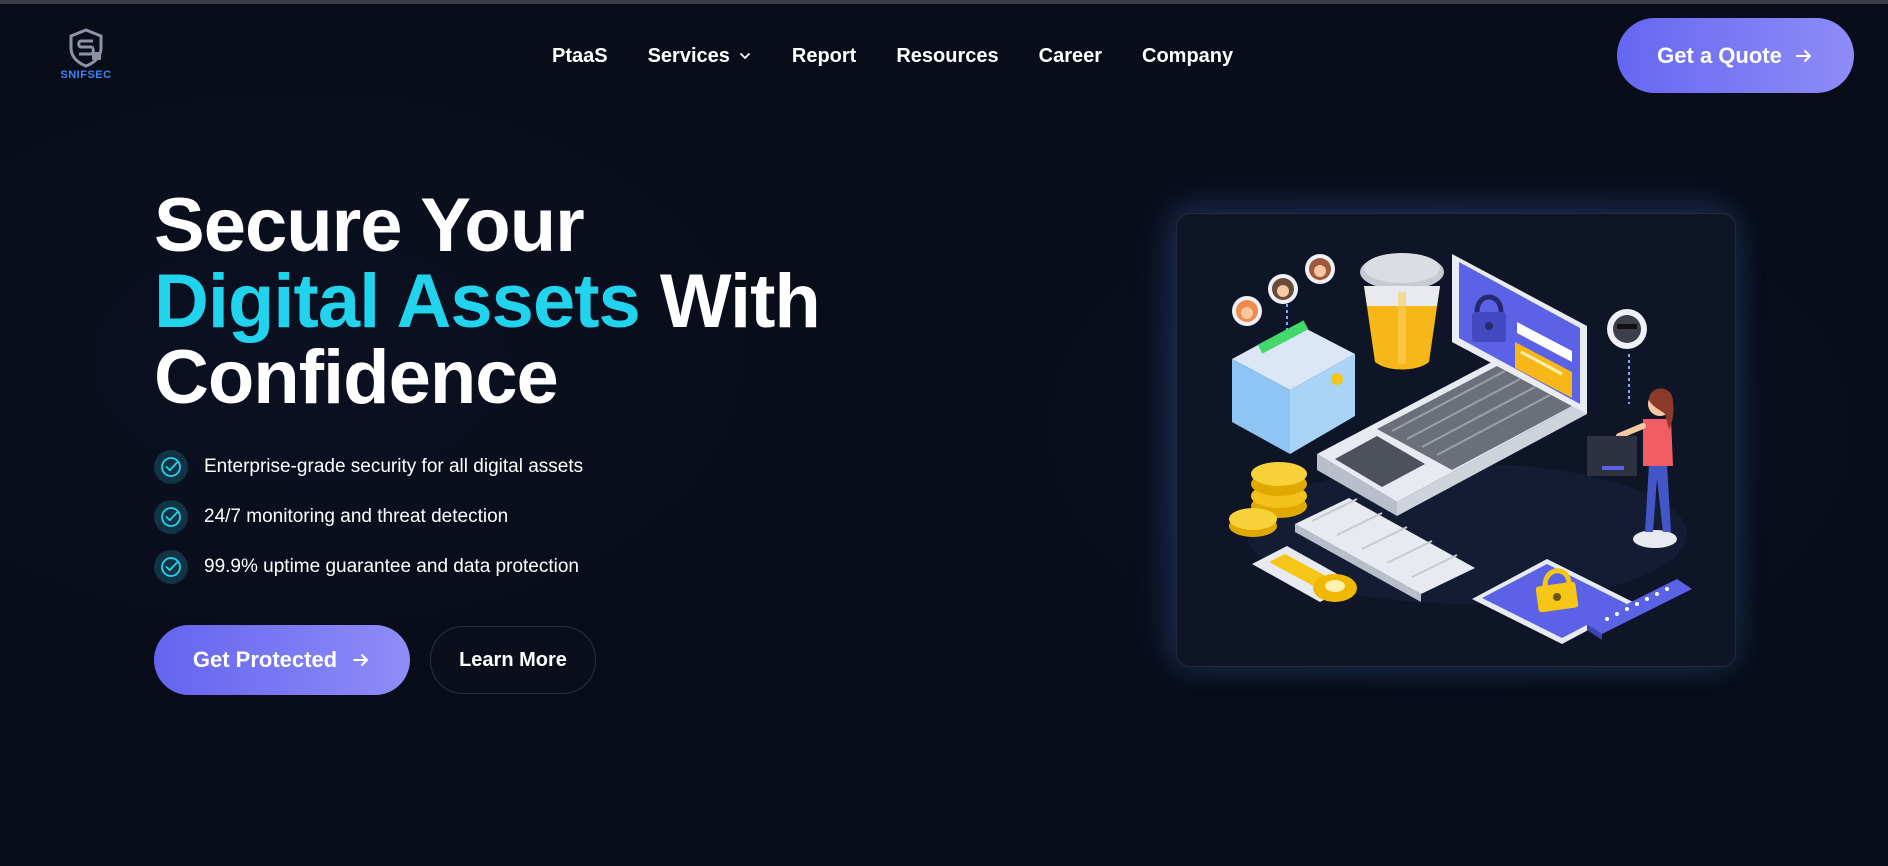 The width and height of the screenshot is (1888, 866). I want to click on brand-name: SNIFSEC, so click(86, 75).